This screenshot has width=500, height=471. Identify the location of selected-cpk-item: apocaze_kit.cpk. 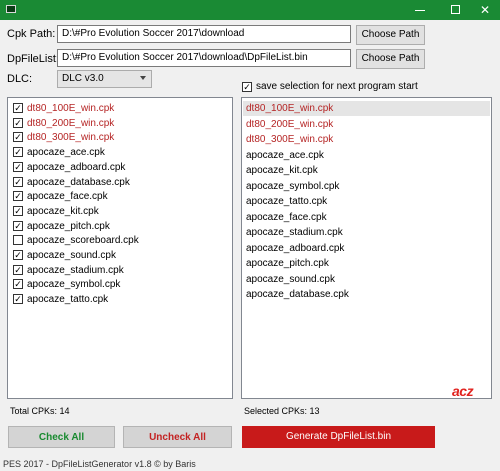
(366, 170).